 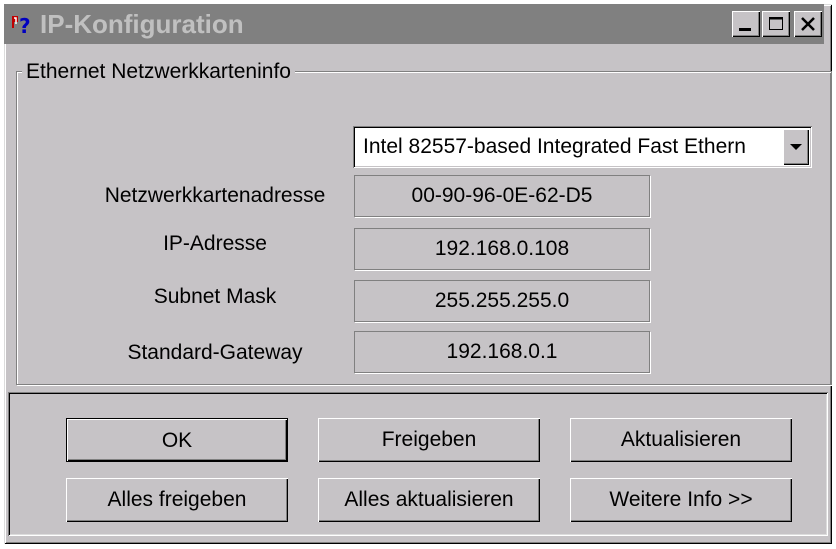 I want to click on network-help-icon: ?, so click(x=23, y=25).